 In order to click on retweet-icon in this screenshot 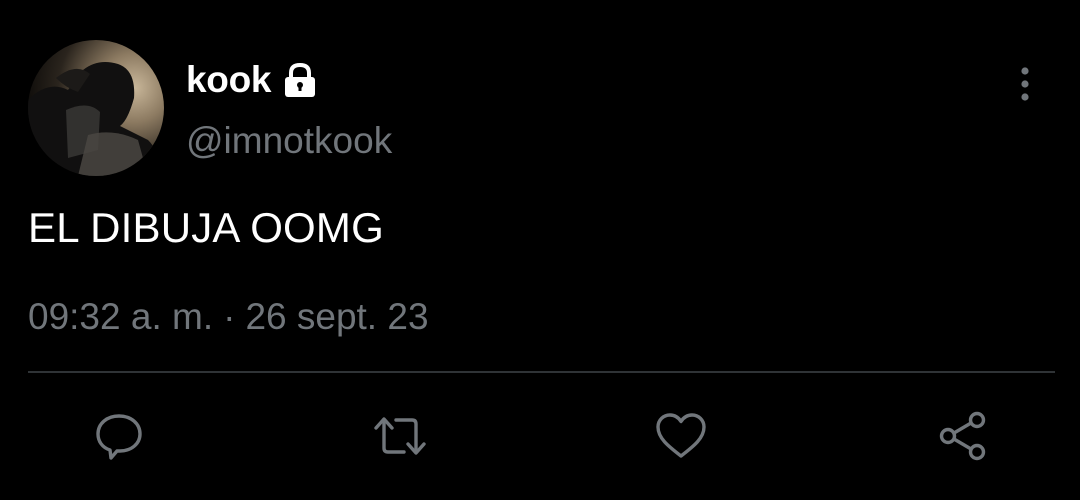, I will do `click(400, 436)`.